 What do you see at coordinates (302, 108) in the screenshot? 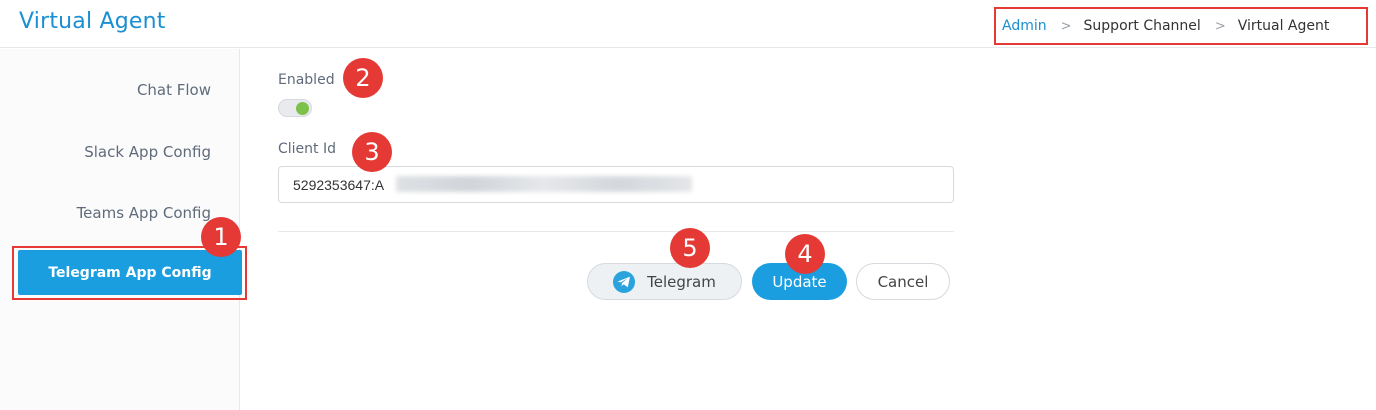
I see `toggle-knob` at bounding box center [302, 108].